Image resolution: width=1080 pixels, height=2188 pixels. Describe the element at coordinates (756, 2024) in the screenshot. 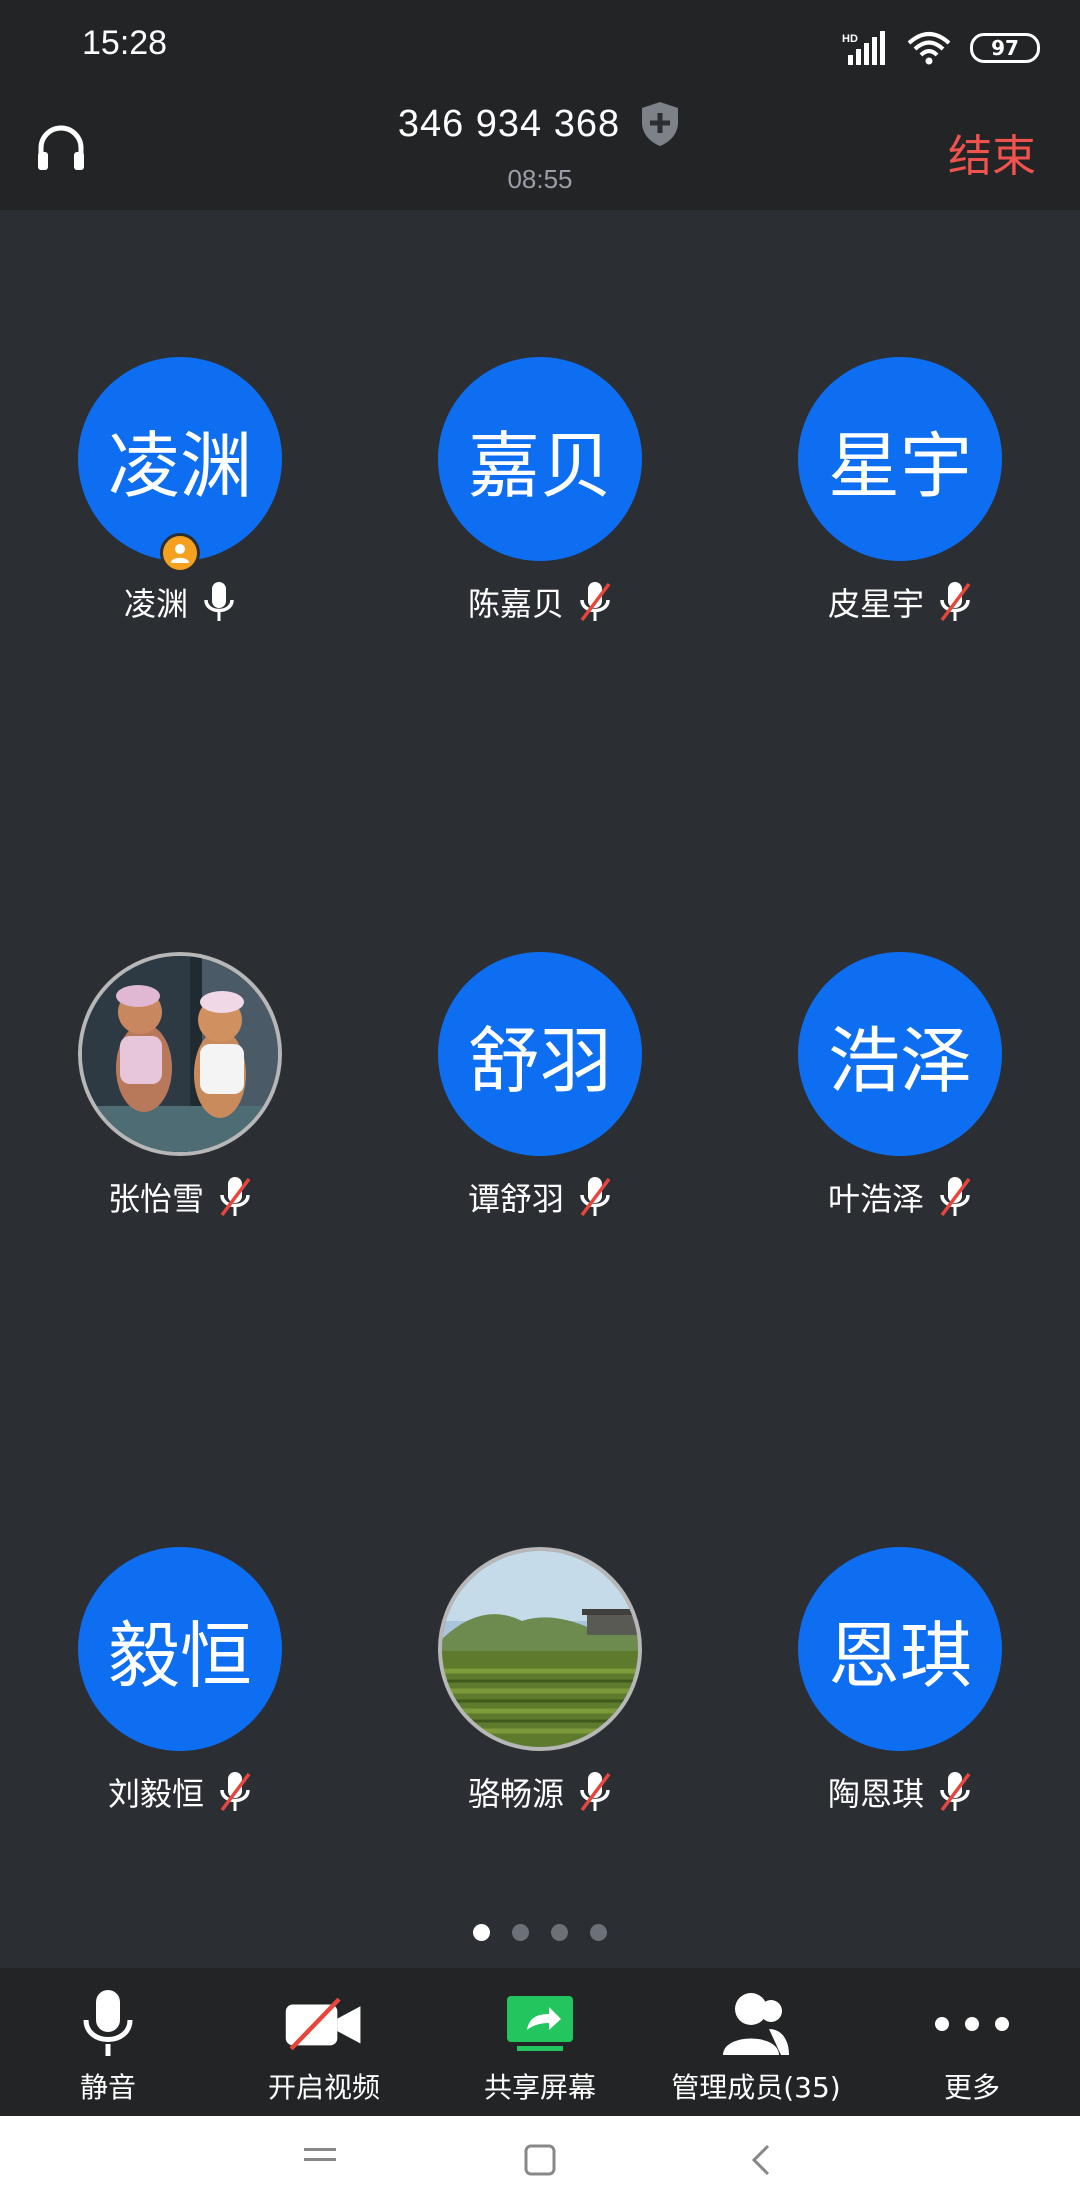

I see `members-icon` at that location.